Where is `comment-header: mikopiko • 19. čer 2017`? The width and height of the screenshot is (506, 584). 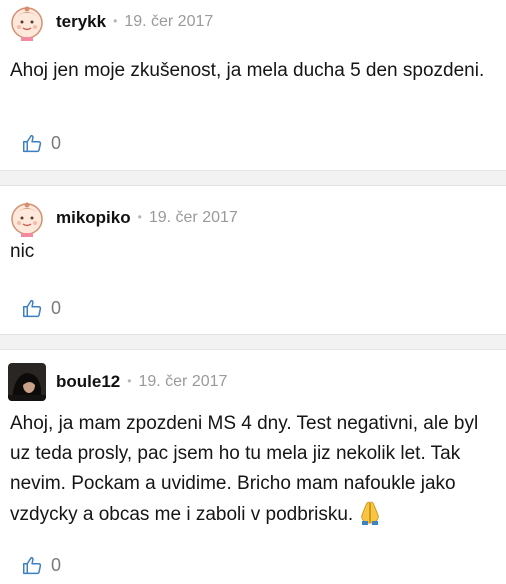
comment-header: mikopiko • 19. čer 2017 is located at coordinates (123, 218).